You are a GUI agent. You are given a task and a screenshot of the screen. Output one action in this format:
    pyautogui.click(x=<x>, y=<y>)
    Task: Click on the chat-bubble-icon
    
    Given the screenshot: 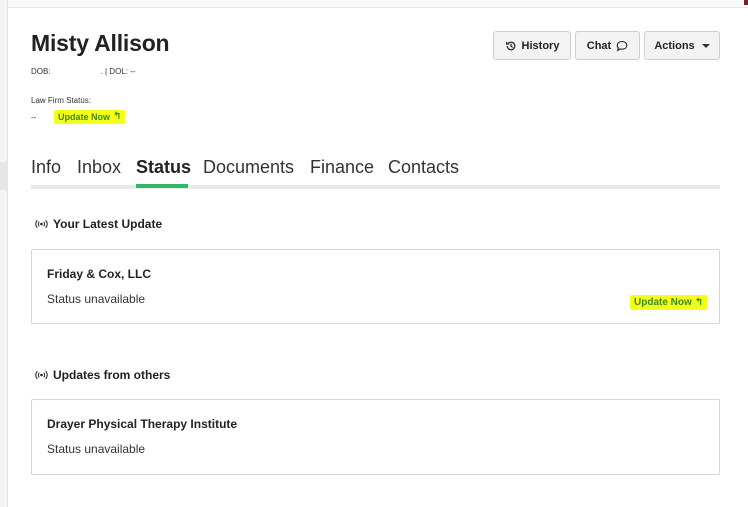 What is the action you would take?
    pyautogui.click(x=622, y=46)
    